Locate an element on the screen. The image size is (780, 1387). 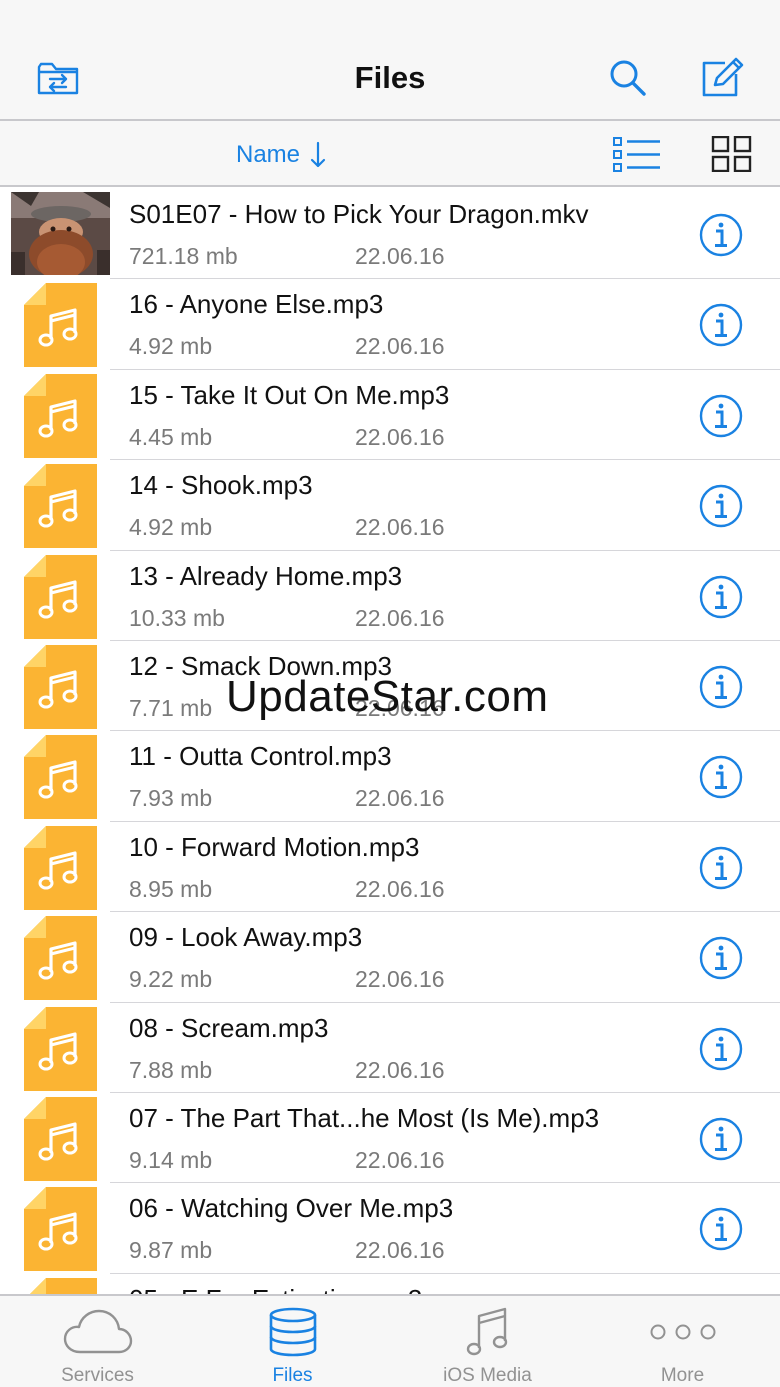
tab-ios-media: iOS Media is located at coordinates (487, 1341).